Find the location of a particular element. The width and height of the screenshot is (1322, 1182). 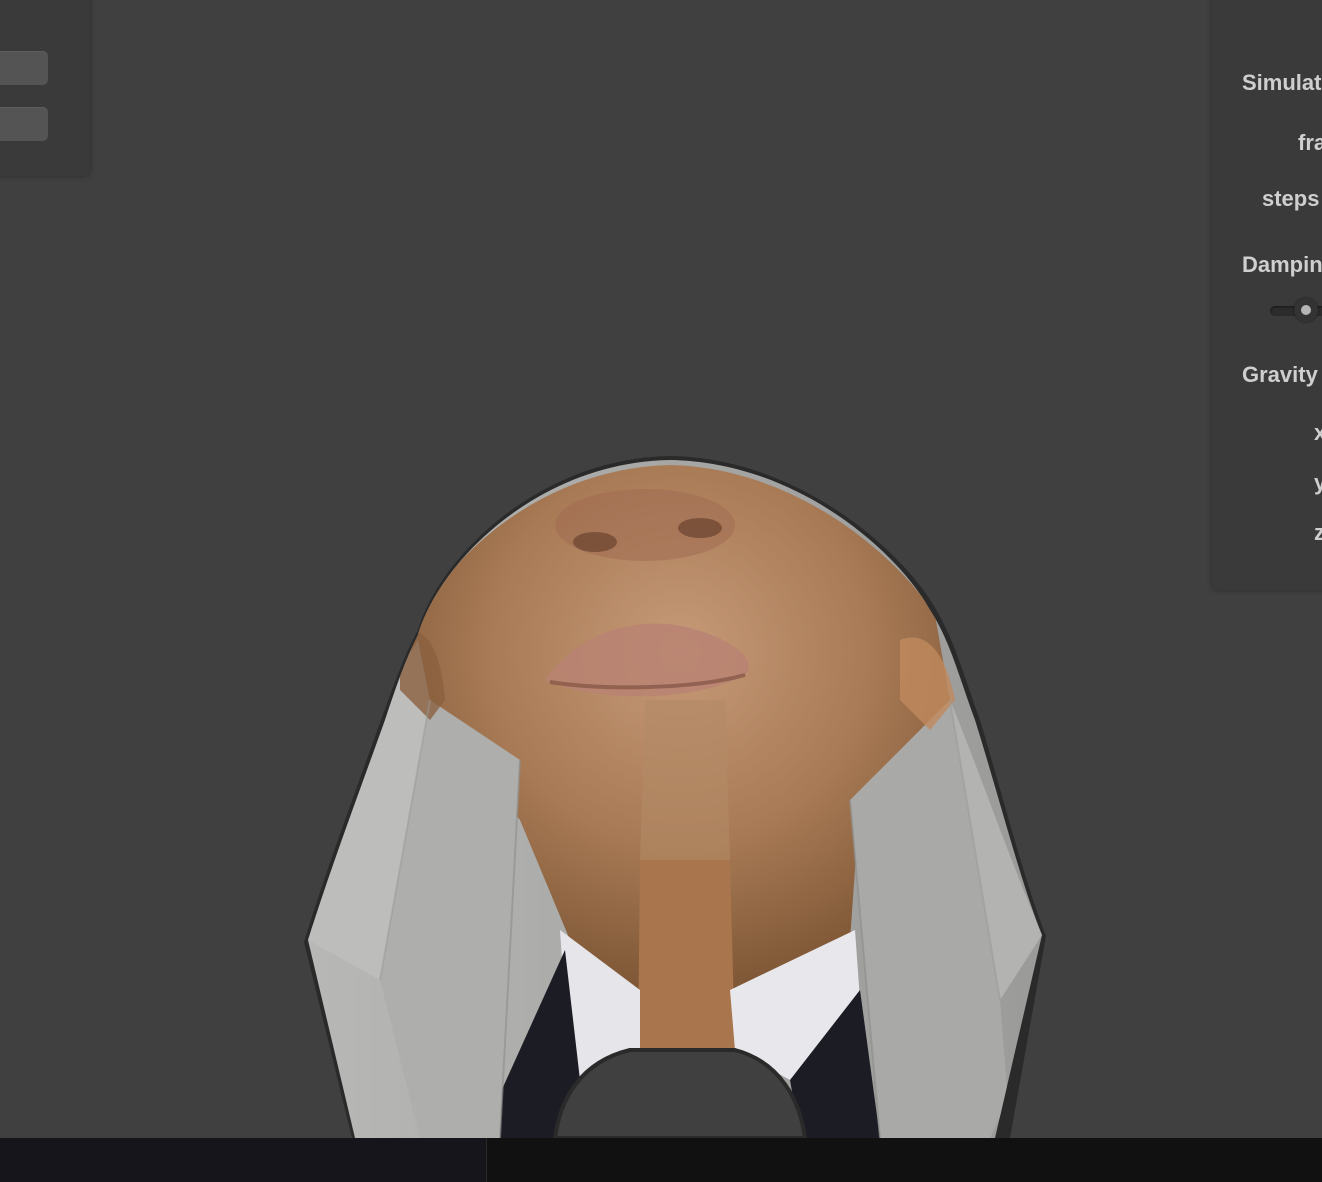

left-toolbar-panel is located at coordinates (45, 88).